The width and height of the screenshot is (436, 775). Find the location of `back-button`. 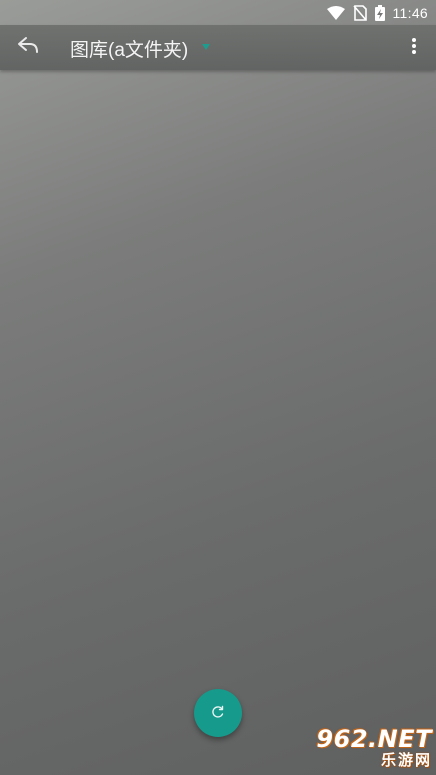

back-button is located at coordinates (28, 47).